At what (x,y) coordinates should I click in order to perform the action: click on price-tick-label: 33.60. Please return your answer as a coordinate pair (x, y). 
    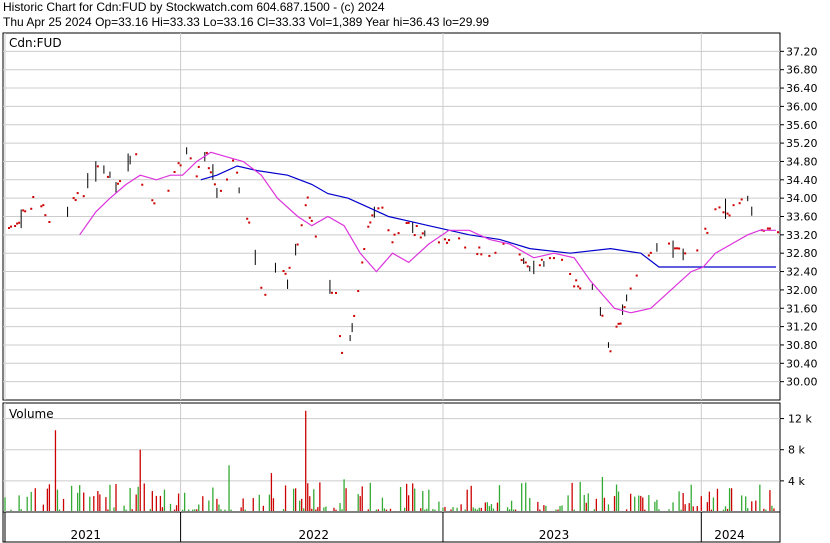
    Looking at the image, I should click on (802, 217).